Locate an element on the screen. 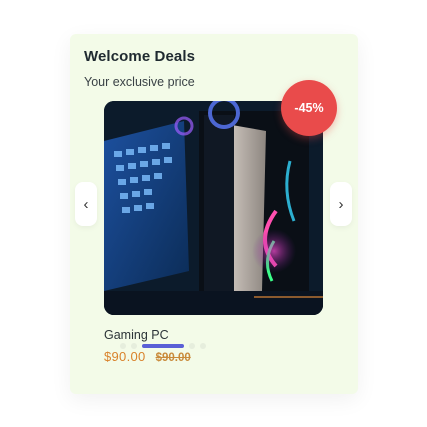 This screenshot has height=427, width=427. deals-title: Welcome Deals is located at coordinates (140, 56).